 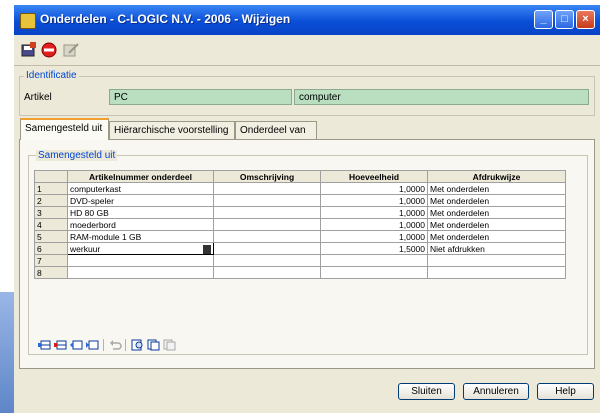 What do you see at coordinates (77, 155) in the screenshot?
I see `samengesteld-legend: Samengesteld uit` at bounding box center [77, 155].